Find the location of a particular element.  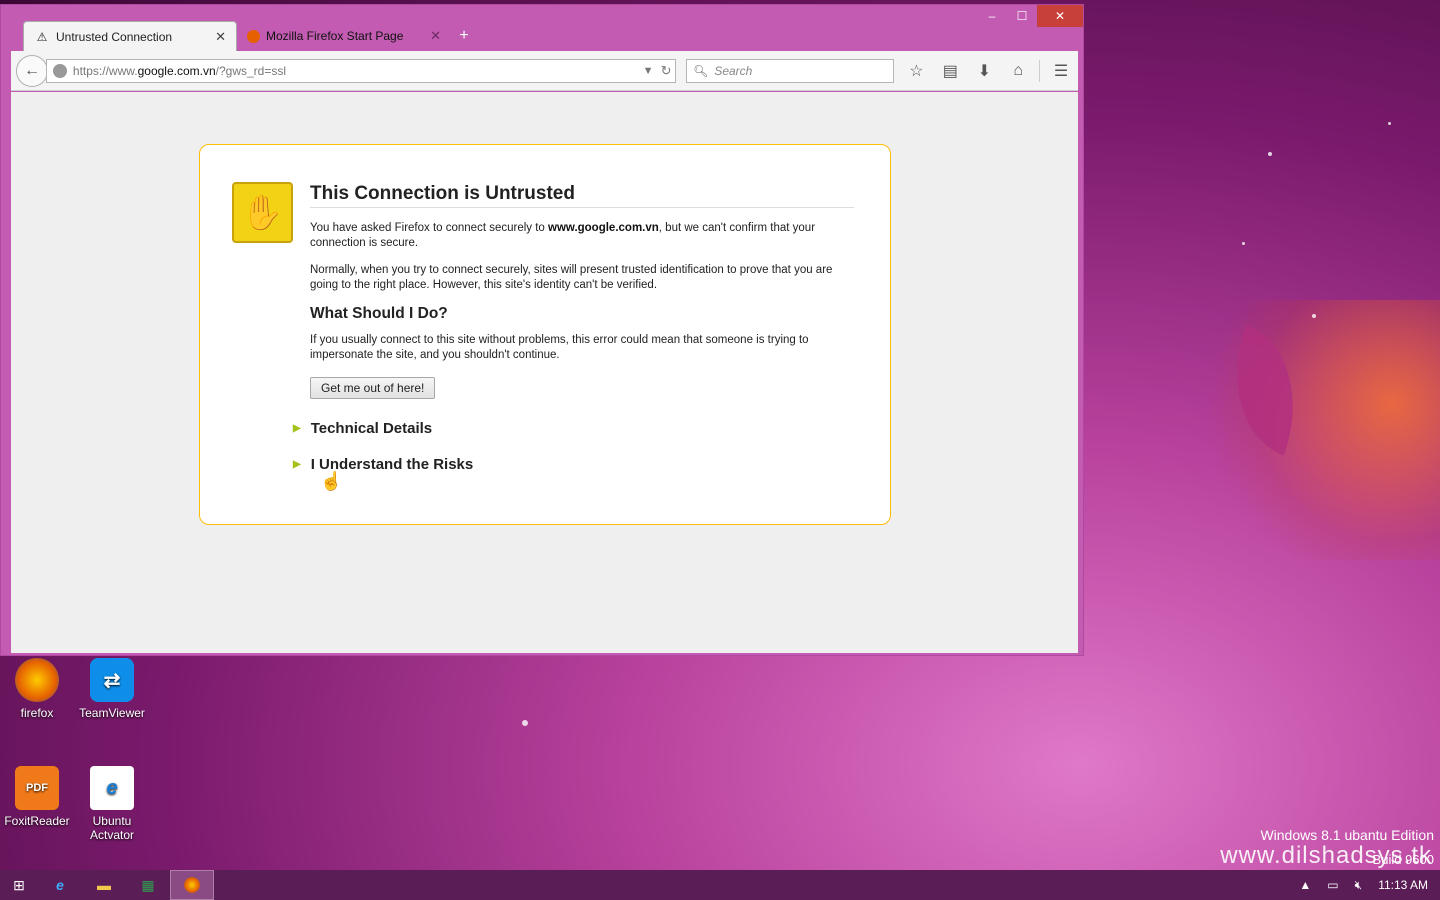

reload-icon: ↻ is located at coordinates (666, 71).